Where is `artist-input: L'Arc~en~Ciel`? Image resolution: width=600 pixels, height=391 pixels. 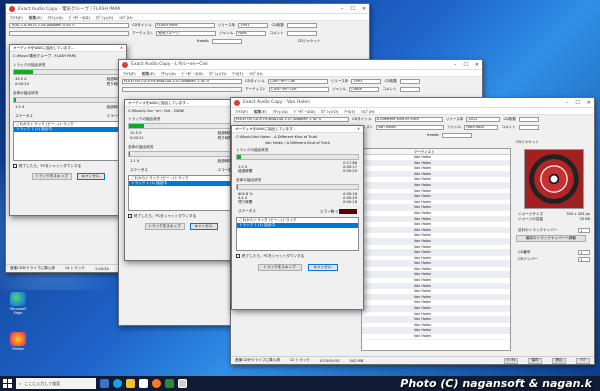 artist-input: L'Arc~en~Ciel is located at coordinates (299, 89).